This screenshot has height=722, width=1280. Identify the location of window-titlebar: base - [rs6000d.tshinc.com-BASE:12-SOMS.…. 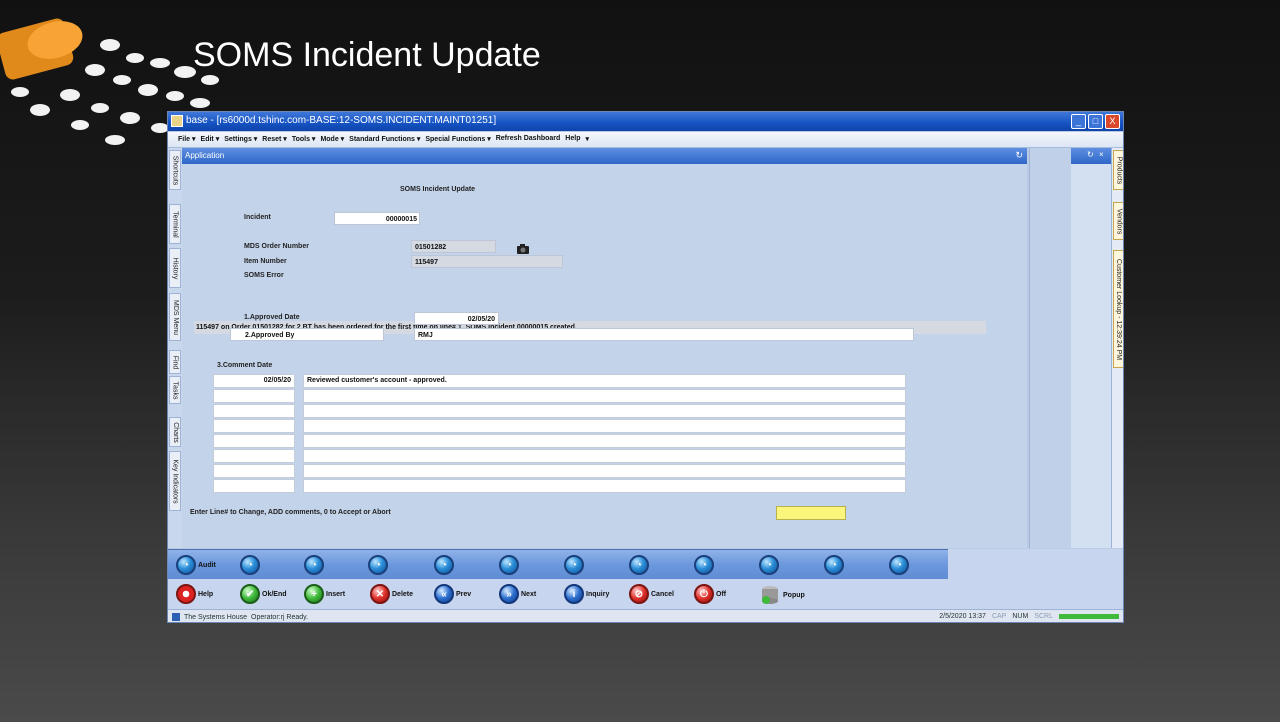
(645, 121).